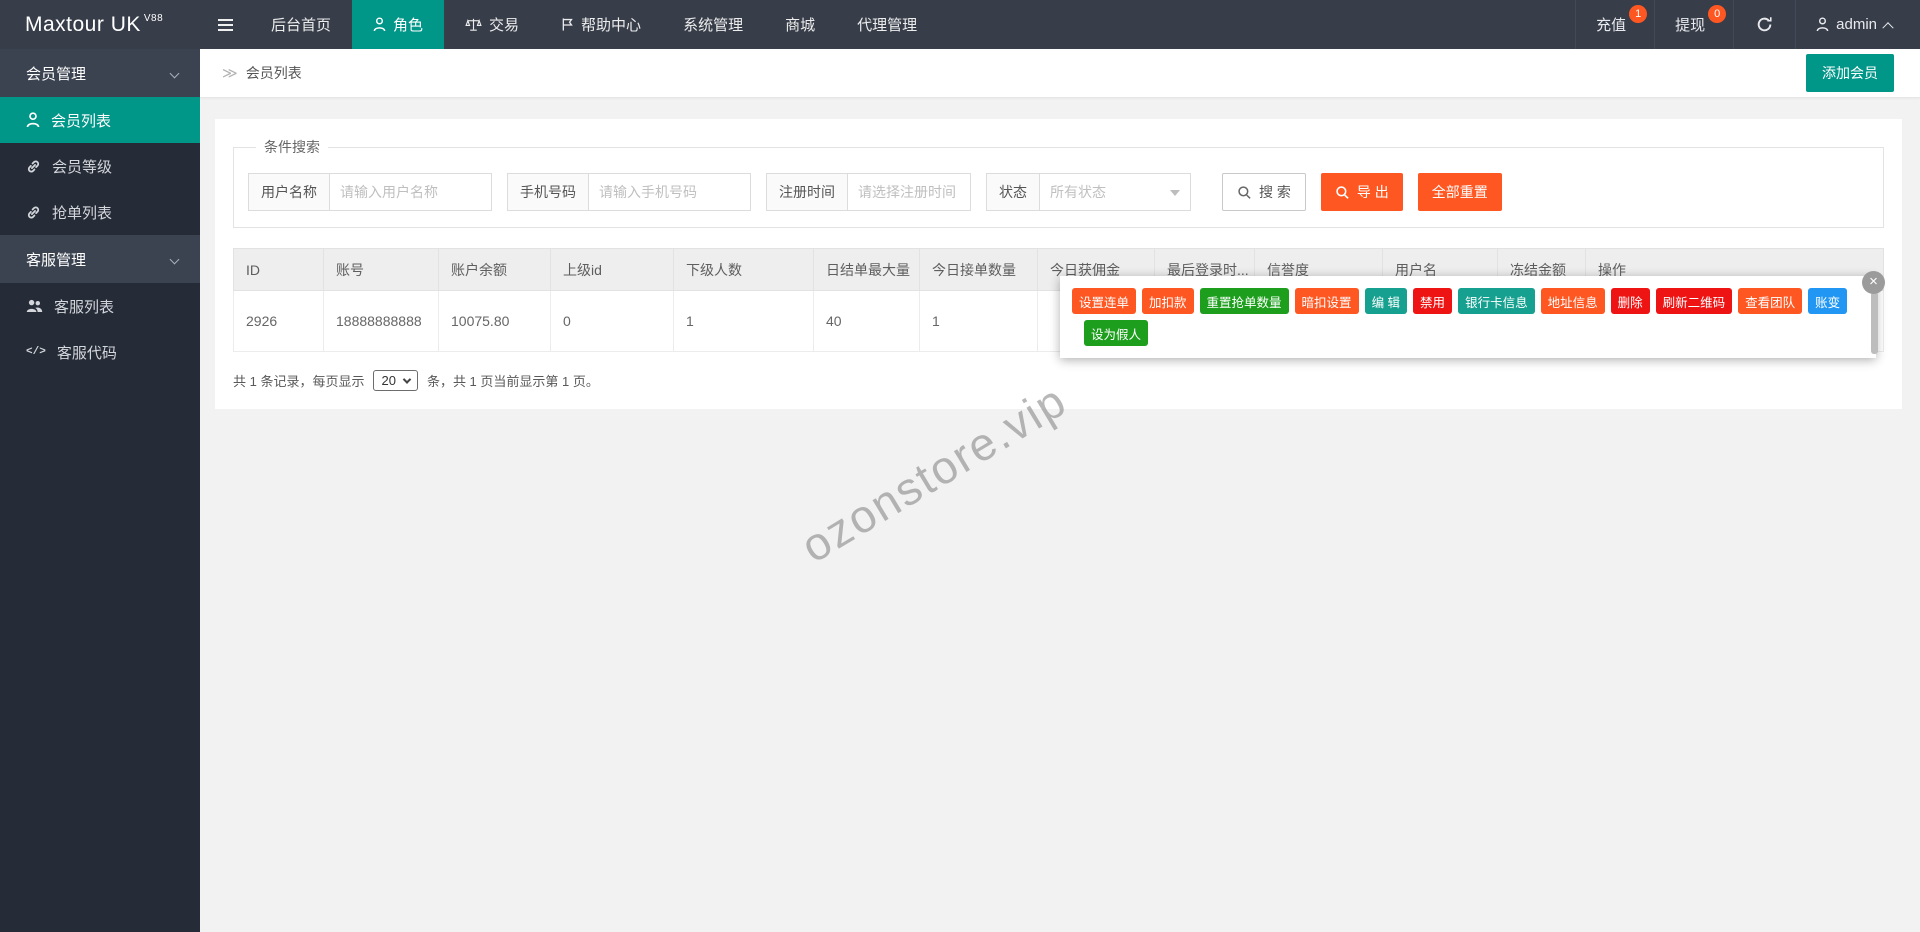 Image resolution: width=1920 pixels, height=932 pixels. What do you see at coordinates (1888, 27) in the screenshot?
I see `chevron-up-icon` at bounding box center [1888, 27].